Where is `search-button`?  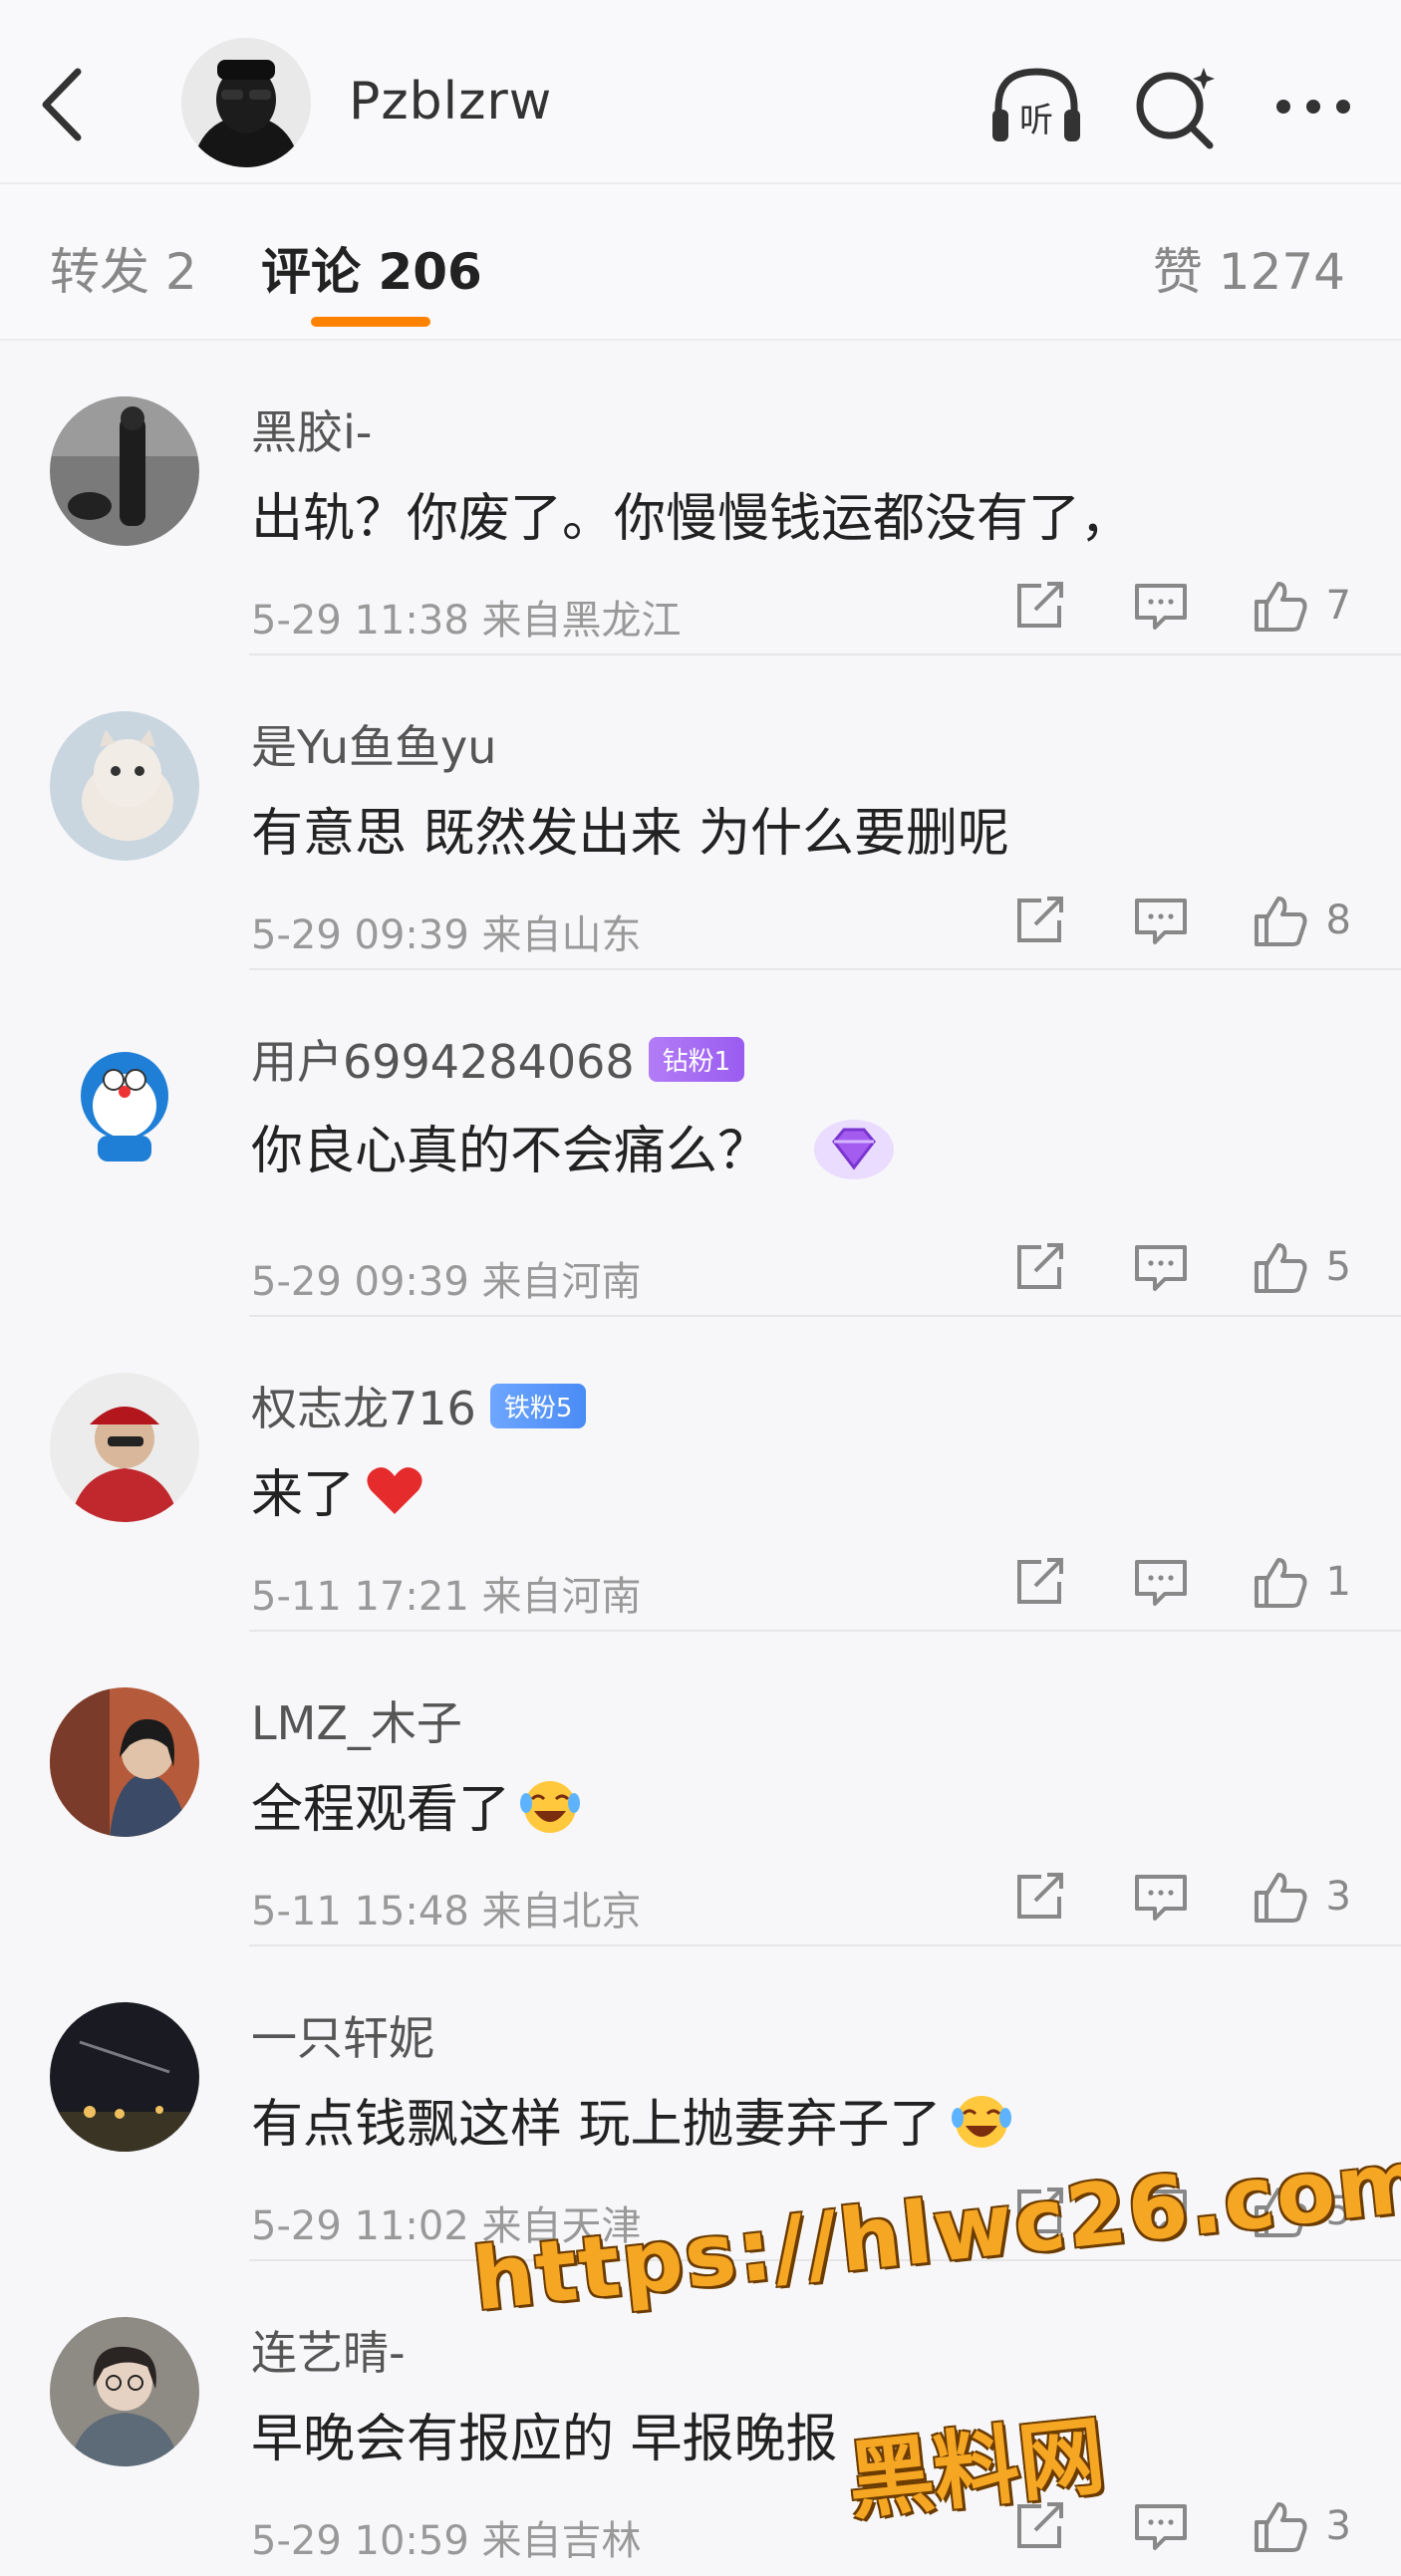
search-button is located at coordinates (1176, 106).